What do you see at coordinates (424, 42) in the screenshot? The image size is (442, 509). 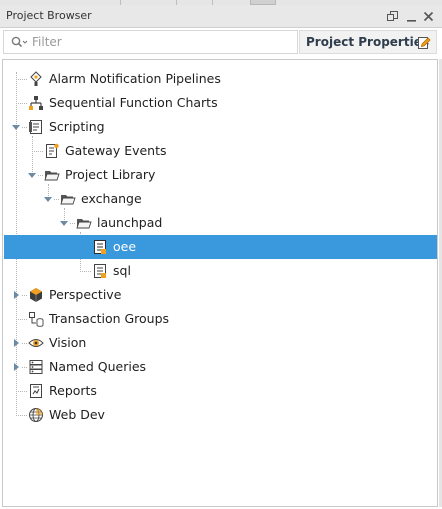 I see `project-properties-icon` at bounding box center [424, 42].